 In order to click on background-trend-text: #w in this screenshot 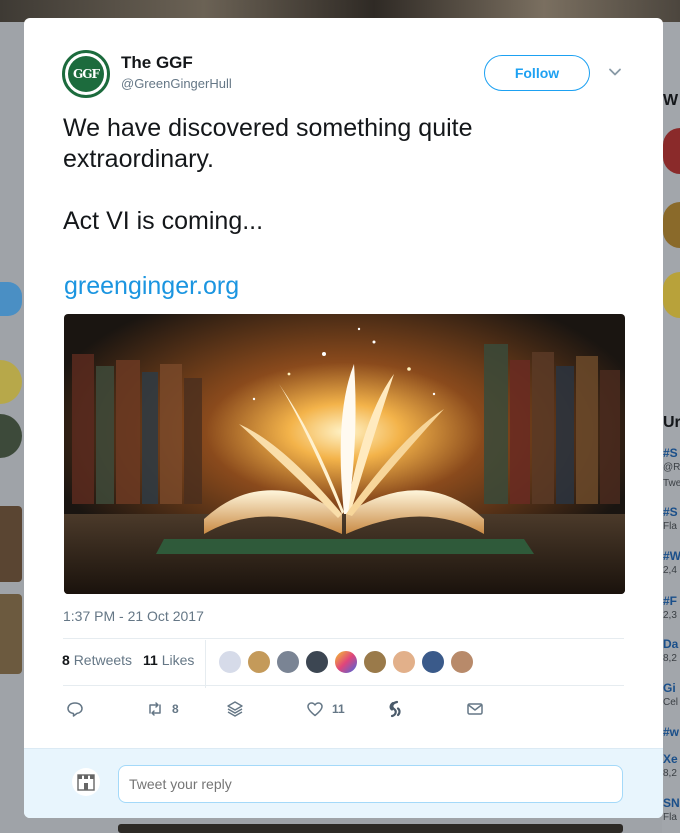, I will do `click(671, 732)`.